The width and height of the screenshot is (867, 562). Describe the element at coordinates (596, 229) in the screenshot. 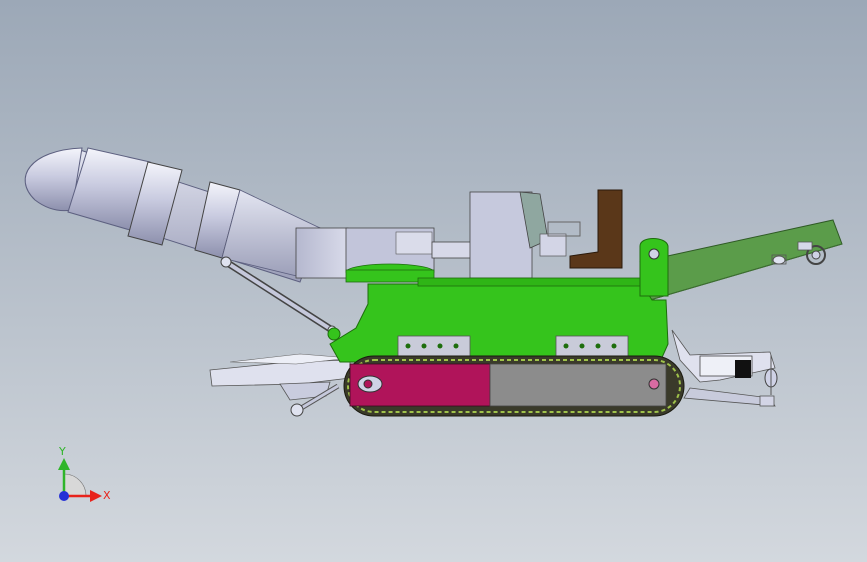

I see `operator-seat` at that location.